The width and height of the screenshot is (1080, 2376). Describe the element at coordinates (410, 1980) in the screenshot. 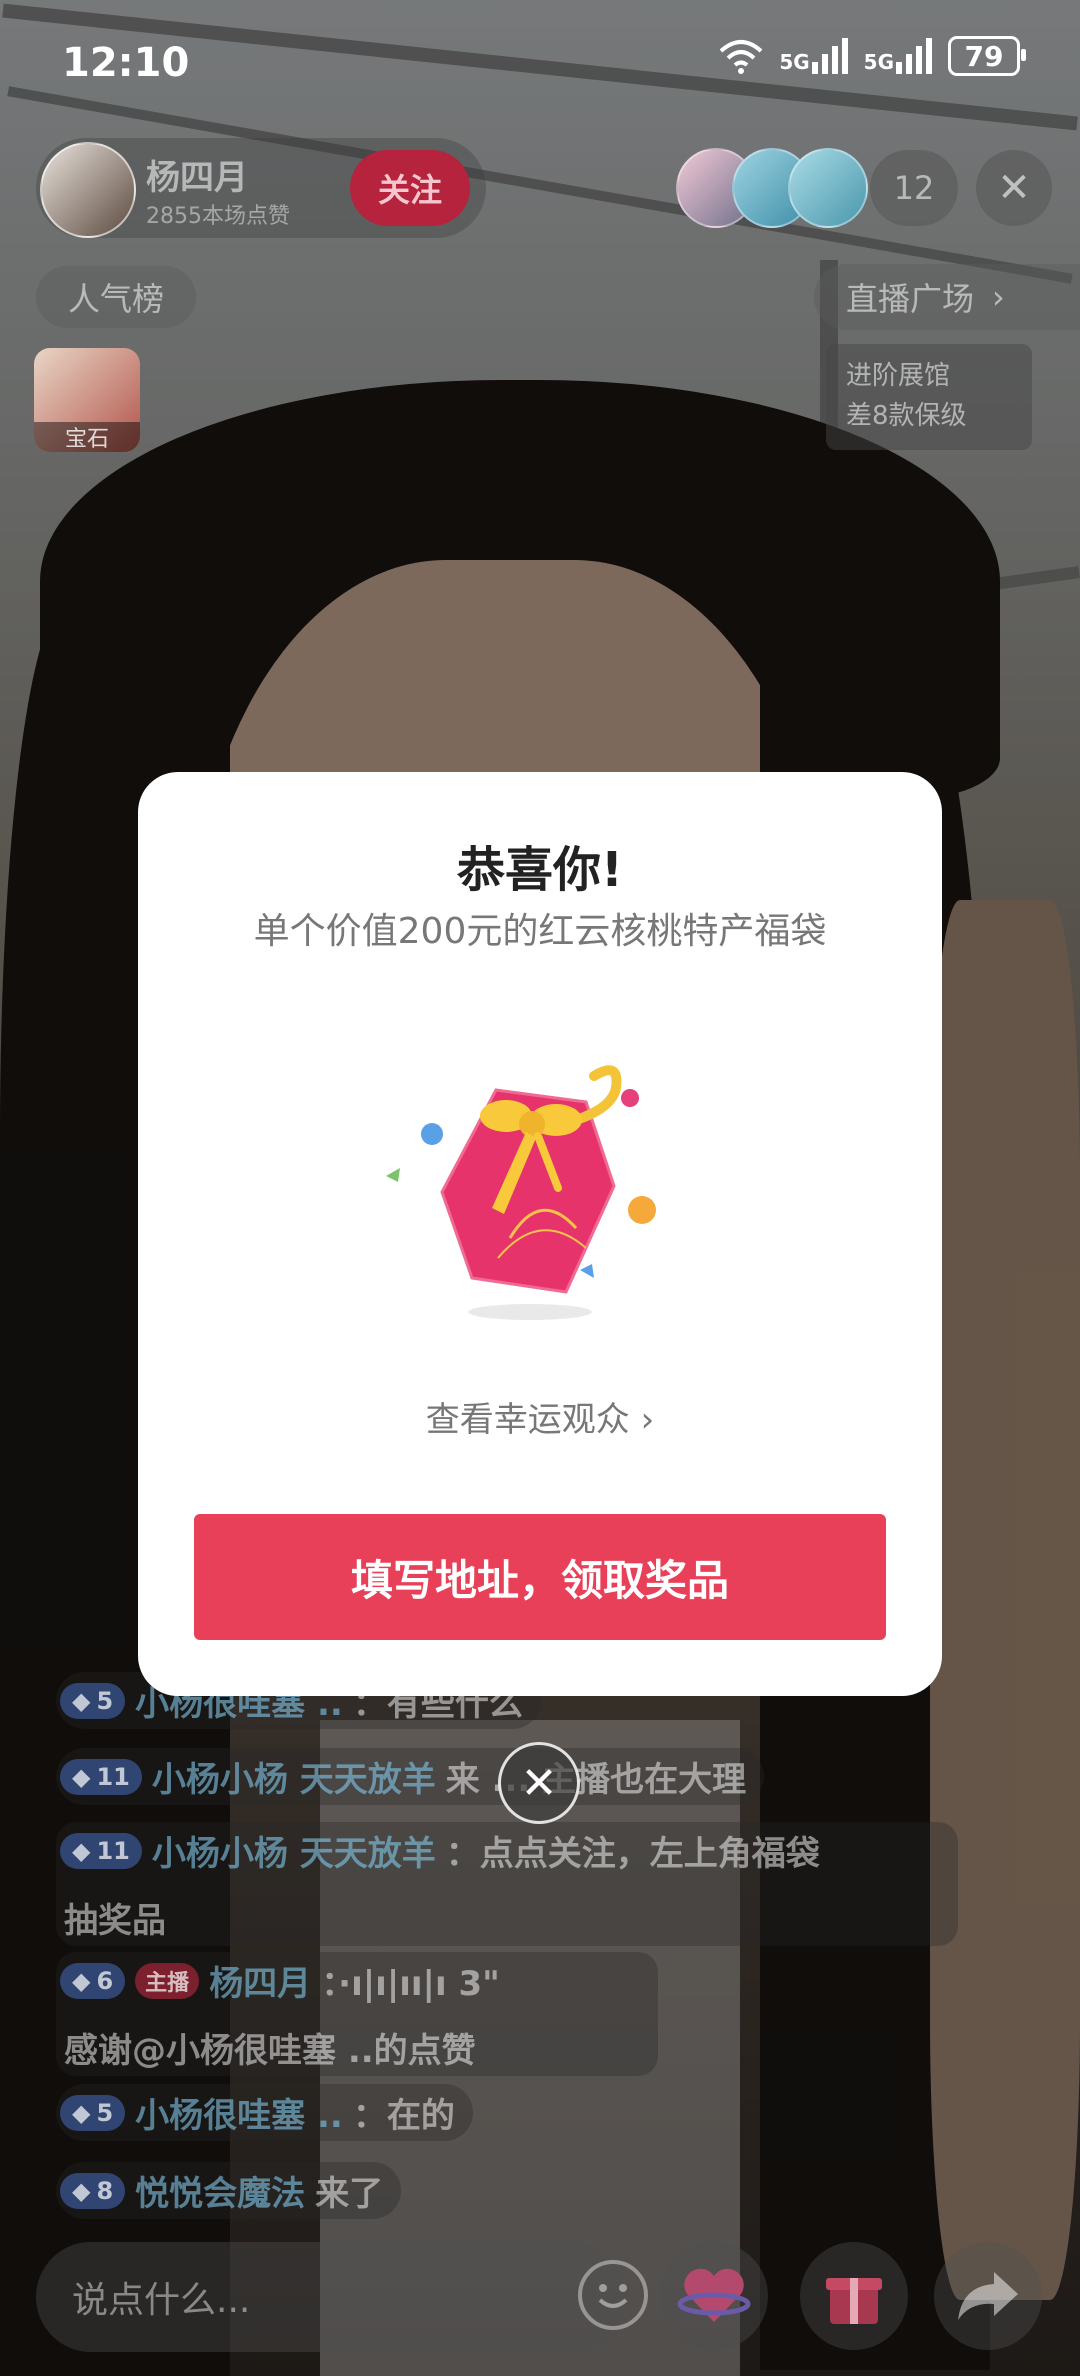

I see `voice-message: ：·ı|ı|ıı|ı 3"` at that location.